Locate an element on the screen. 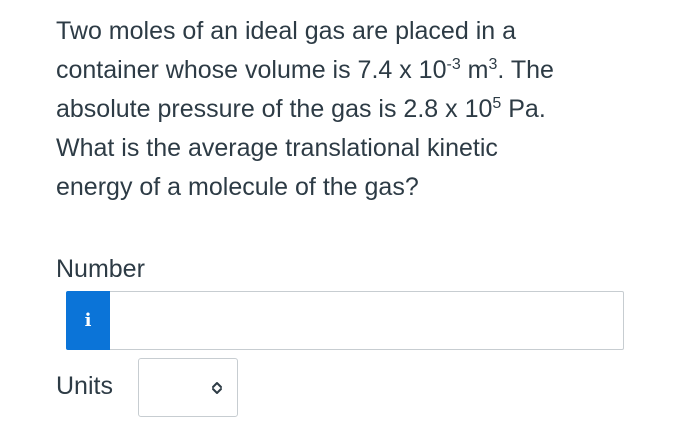 The image size is (700, 425). volume-text: container whose volume is 7.4 x 10 is located at coordinates (251, 70).